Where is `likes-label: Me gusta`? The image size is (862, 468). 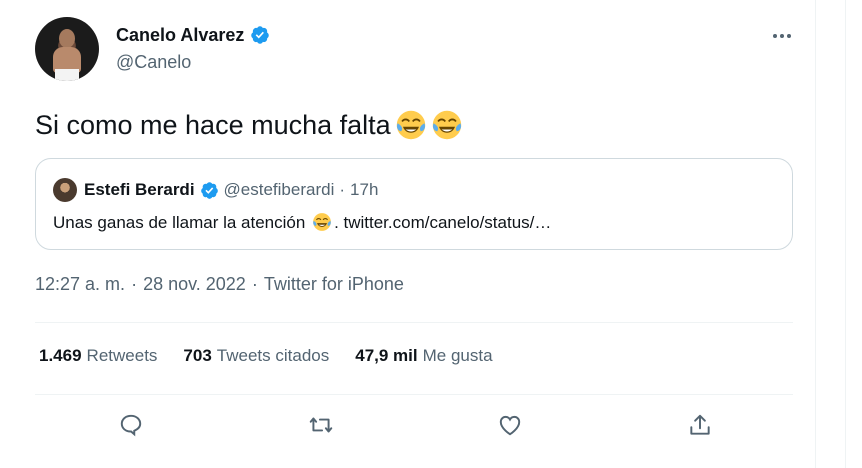
likes-label: Me gusta is located at coordinates (457, 355).